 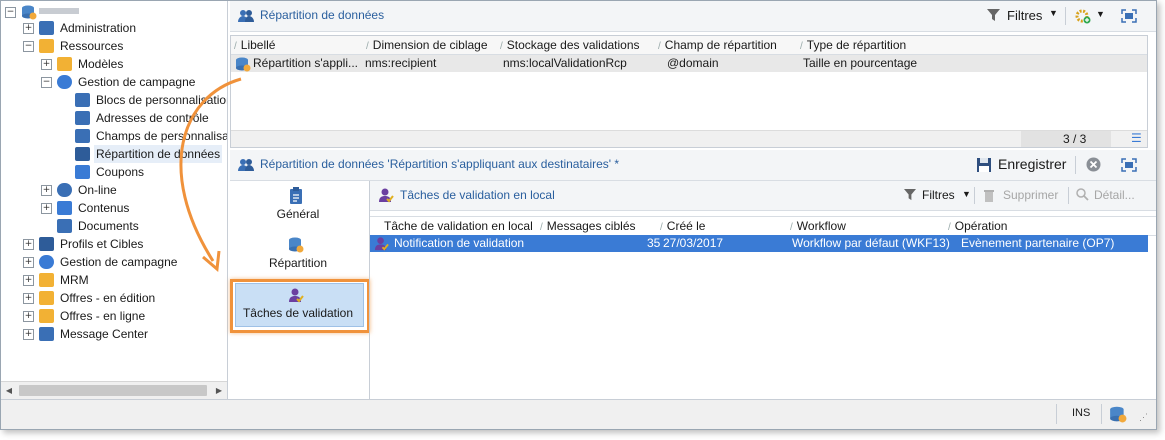 What do you see at coordinates (856, 45) in the screenshot?
I see `column-header-label: Type de répartition` at bounding box center [856, 45].